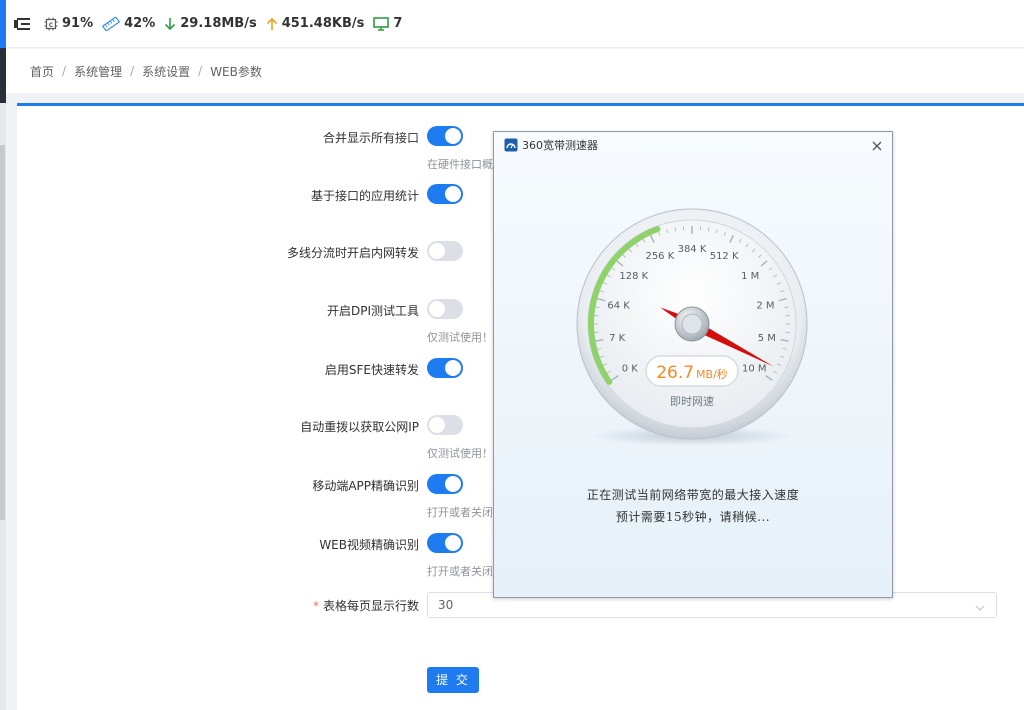 This screenshot has width=1024, height=710. Describe the element at coordinates (98, 71) in the screenshot. I see `breadcrumb-system-management: 系统管理` at that location.